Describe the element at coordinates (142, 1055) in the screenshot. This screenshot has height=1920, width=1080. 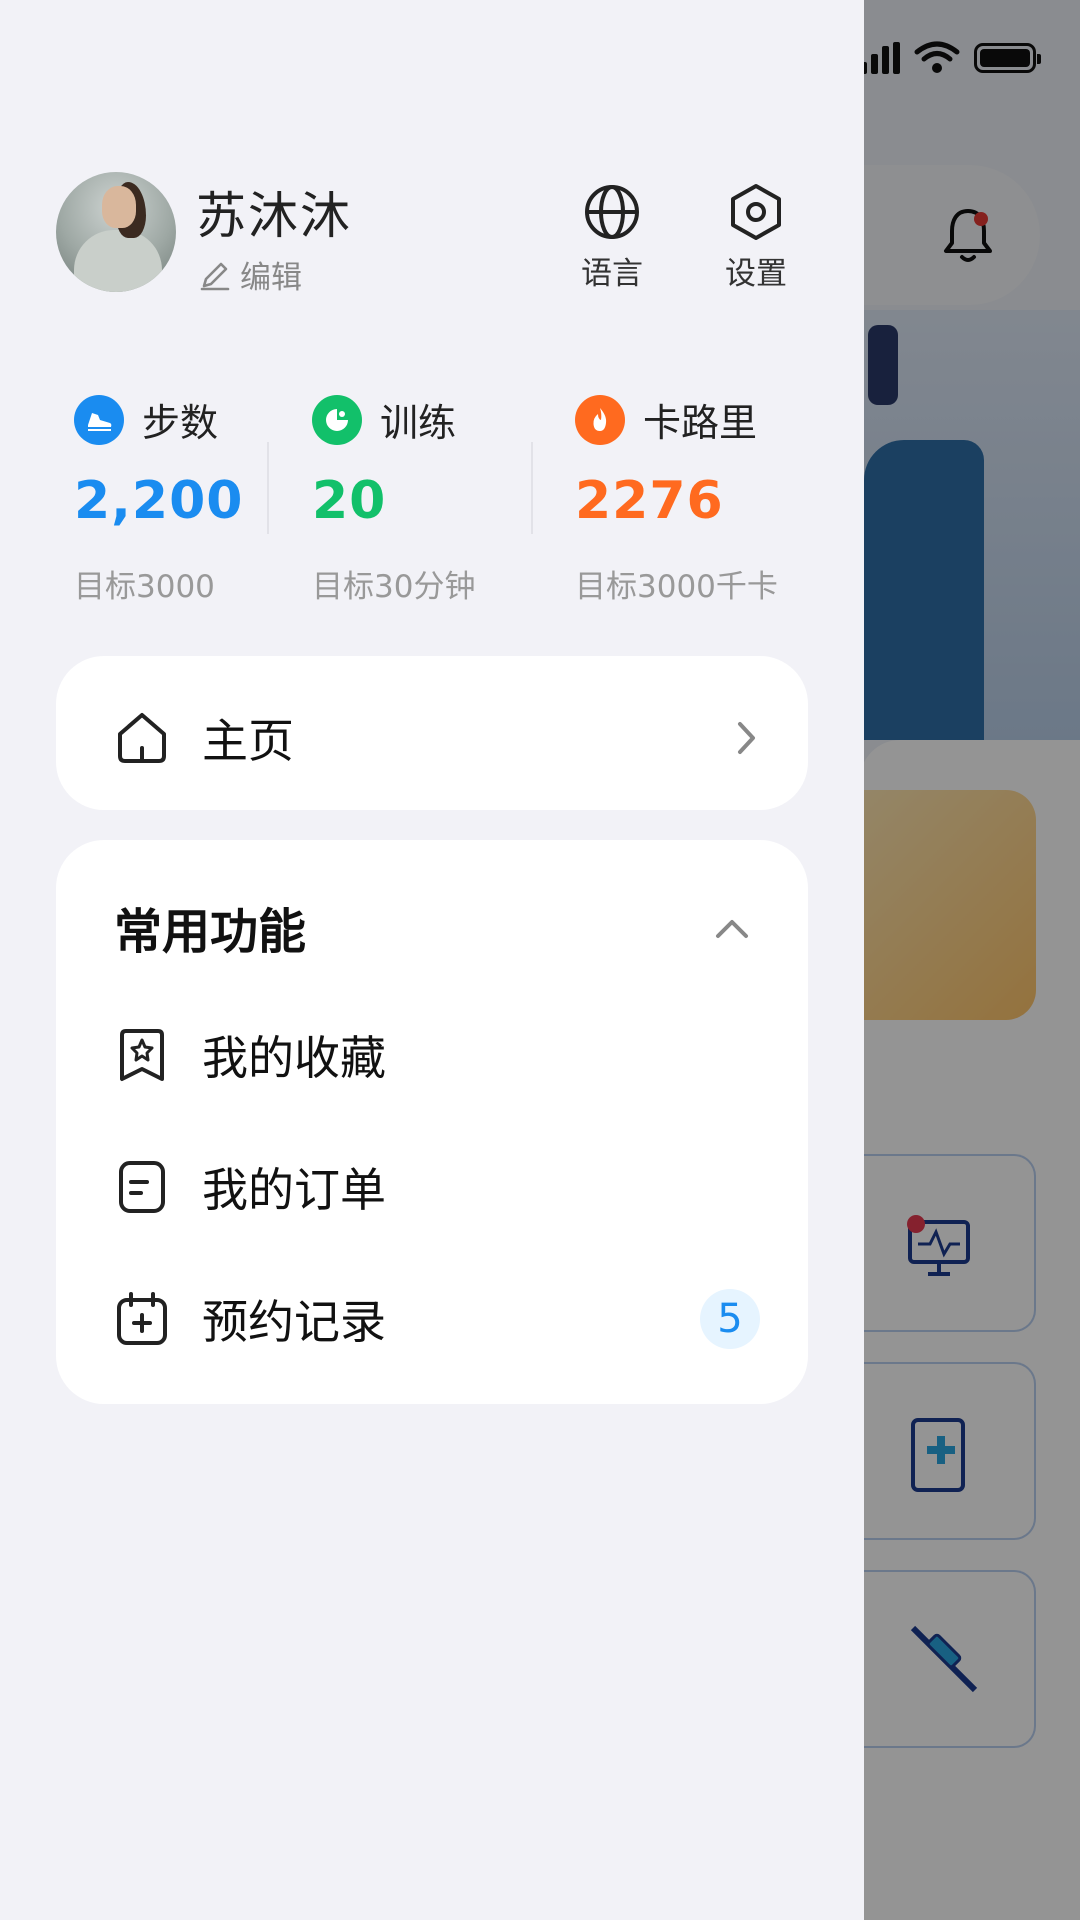
I see `favorites-icon` at that location.